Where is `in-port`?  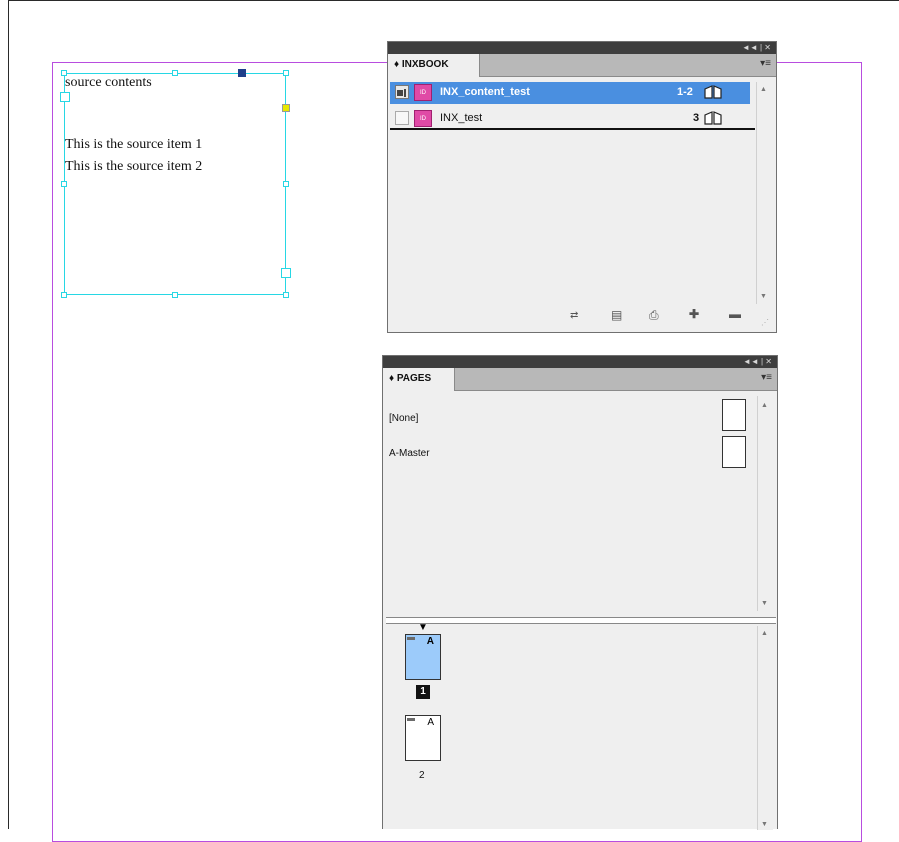
in-port is located at coordinates (65, 97).